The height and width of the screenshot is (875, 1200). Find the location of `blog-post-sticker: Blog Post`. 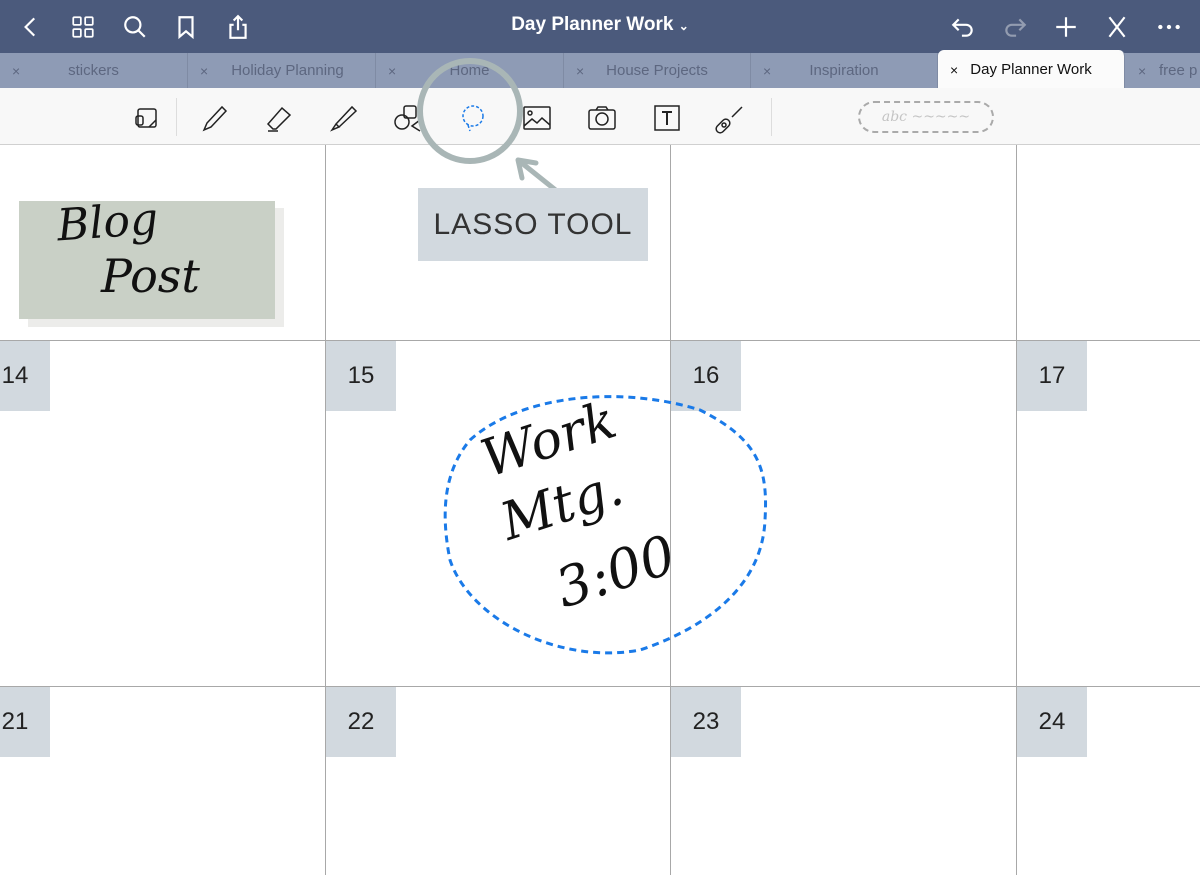

blog-post-sticker: Blog Post is located at coordinates (151, 260).